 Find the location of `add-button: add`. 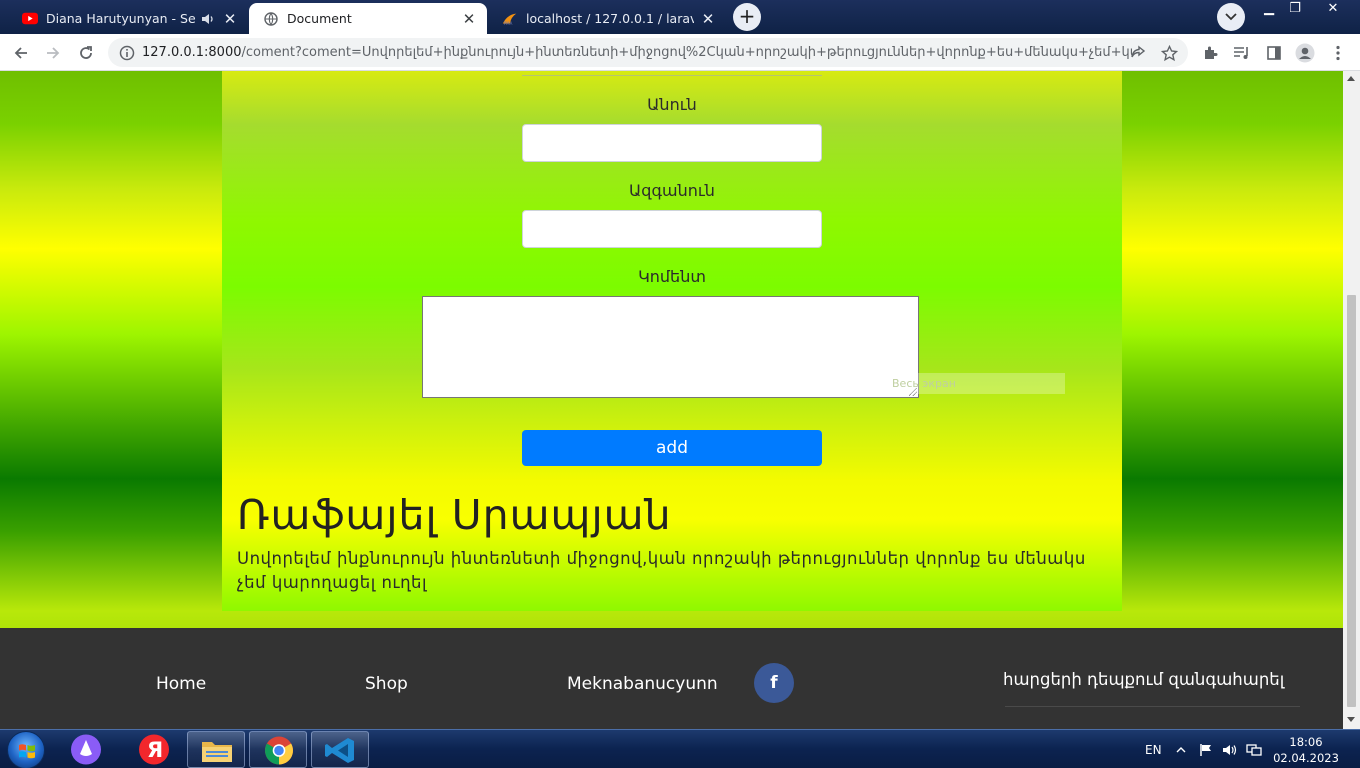

add-button: add is located at coordinates (672, 448).